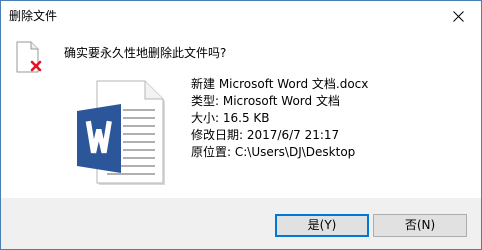  What do you see at coordinates (273, 152) in the screenshot?
I see `file-original-location: 原位置: C:\Users\DJ\Desktop` at bounding box center [273, 152].